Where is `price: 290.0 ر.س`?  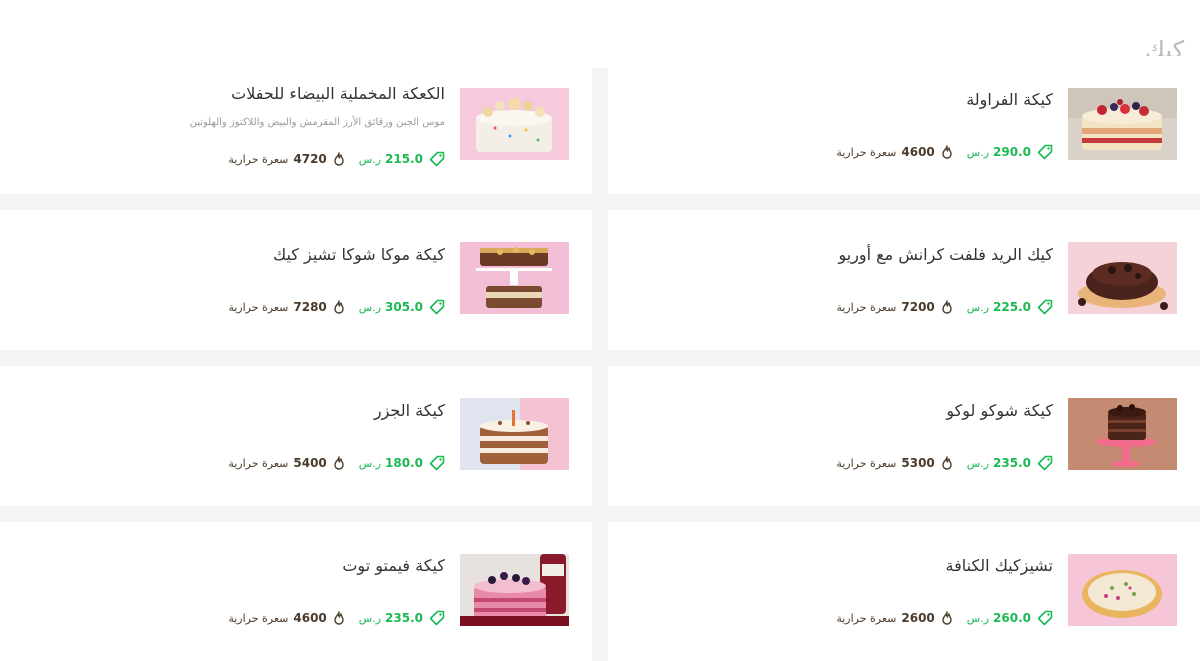
price: 290.0 ر.س is located at coordinates (1010, 152).